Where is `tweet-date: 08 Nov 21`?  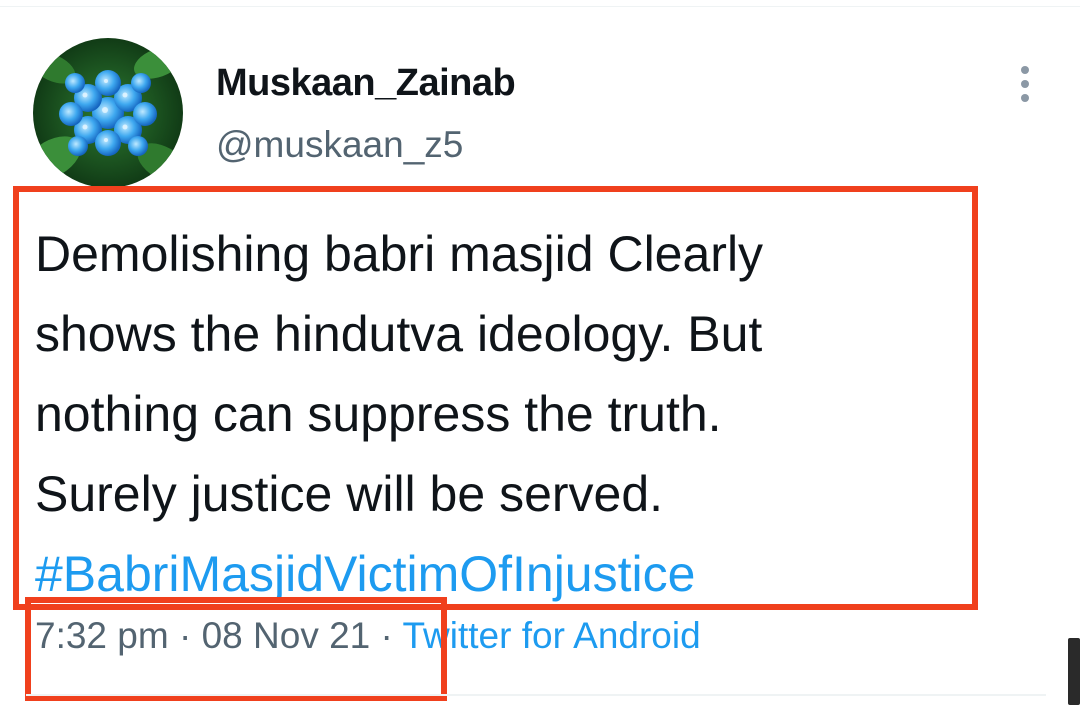 tweet-date: 08 Nov 21 is located at coordinates (286, 635).